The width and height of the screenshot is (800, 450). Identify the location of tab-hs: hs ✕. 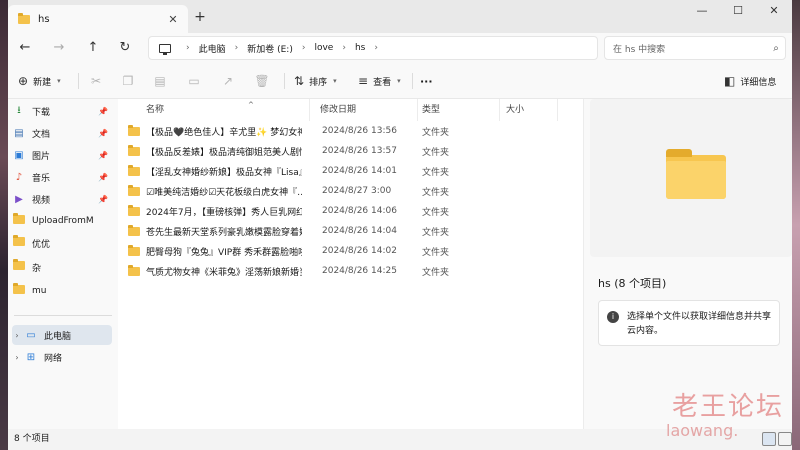
(98, 19).